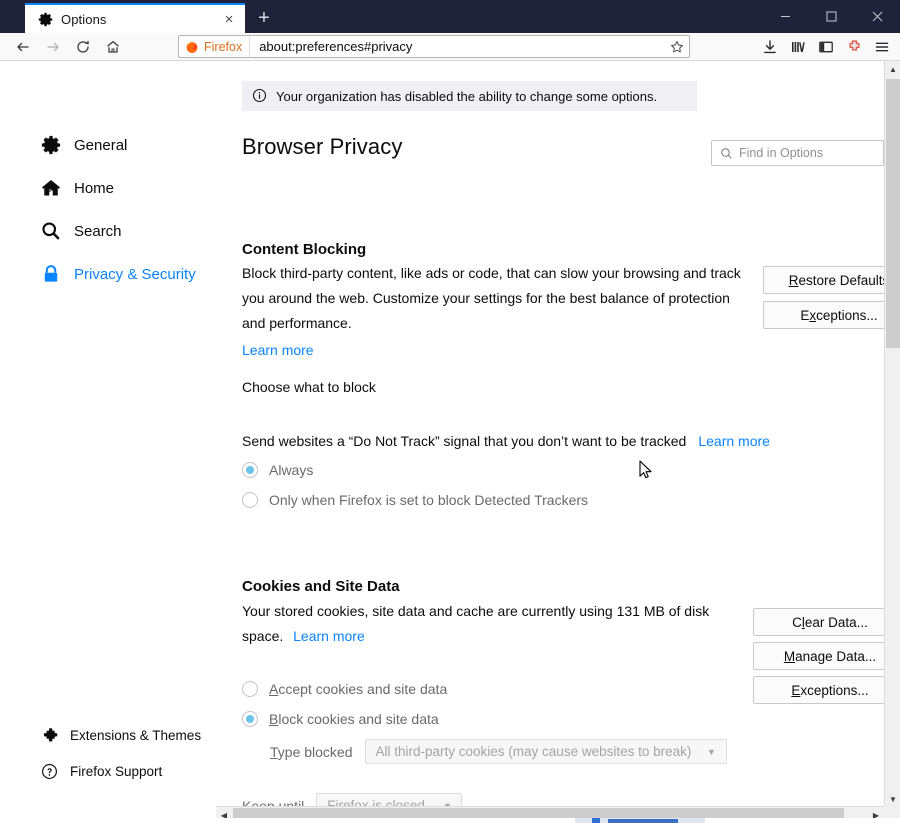 This screenshot has height=823, width=900. I want to click on sidebar-item-label: Search, so click(98, 231).